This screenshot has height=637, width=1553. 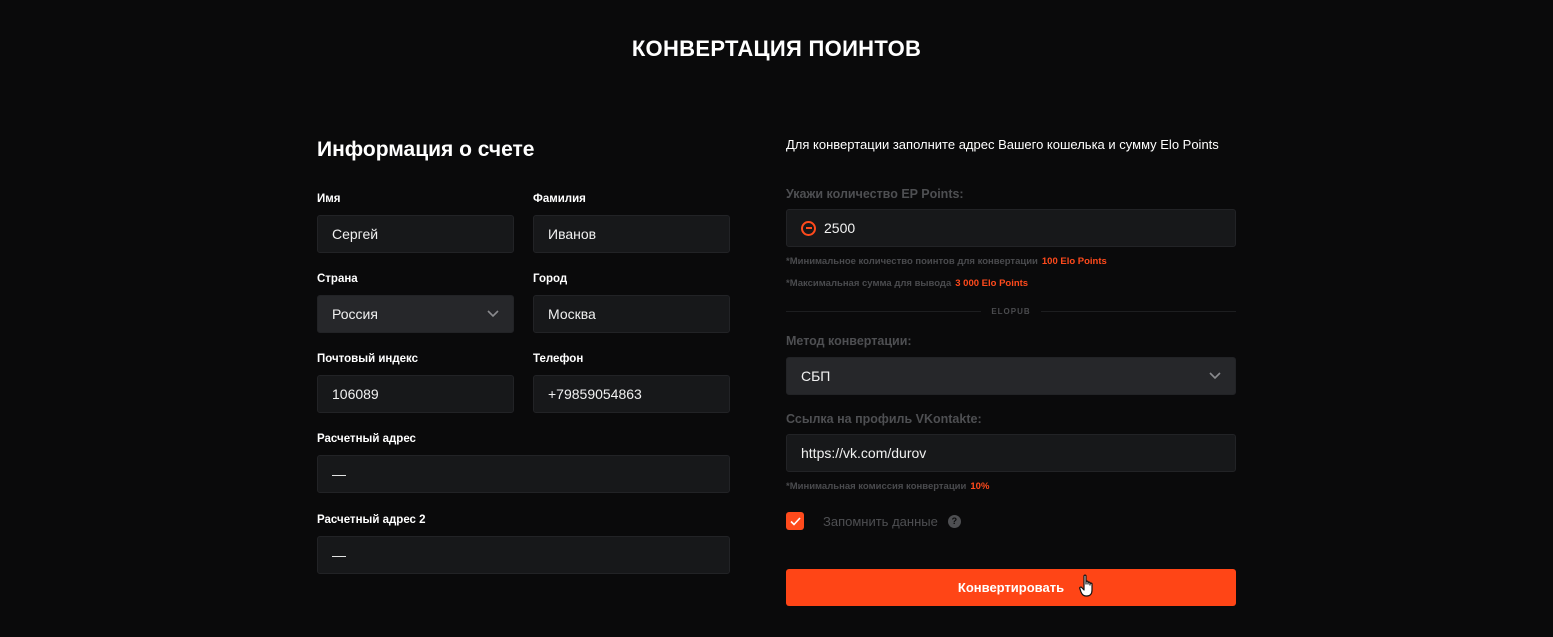 I want to click on last-name-input: Иванов, so click(x=631, y=234).